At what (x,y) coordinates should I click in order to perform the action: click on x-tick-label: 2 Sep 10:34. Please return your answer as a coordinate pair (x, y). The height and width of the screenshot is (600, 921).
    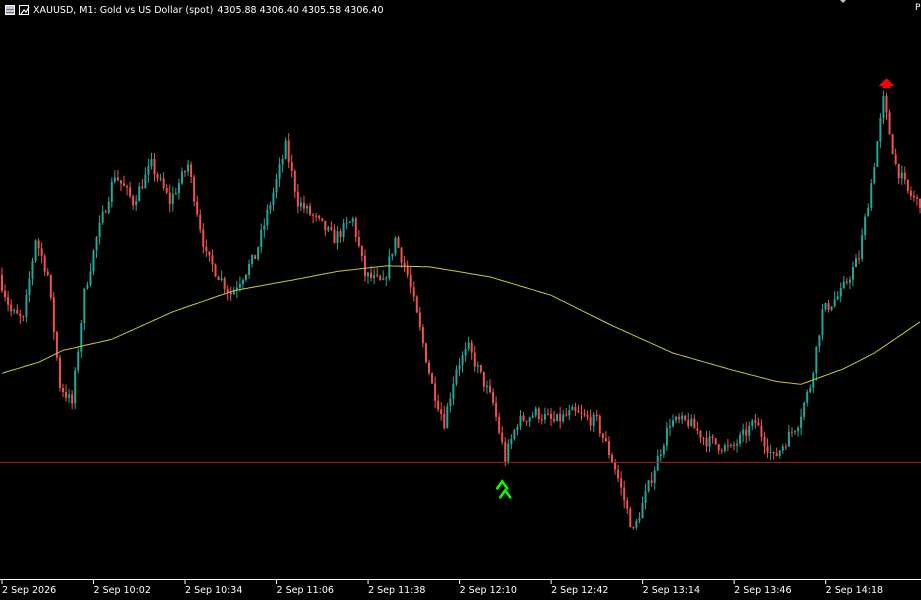
    Looking at the image, I should click on (213, 590).